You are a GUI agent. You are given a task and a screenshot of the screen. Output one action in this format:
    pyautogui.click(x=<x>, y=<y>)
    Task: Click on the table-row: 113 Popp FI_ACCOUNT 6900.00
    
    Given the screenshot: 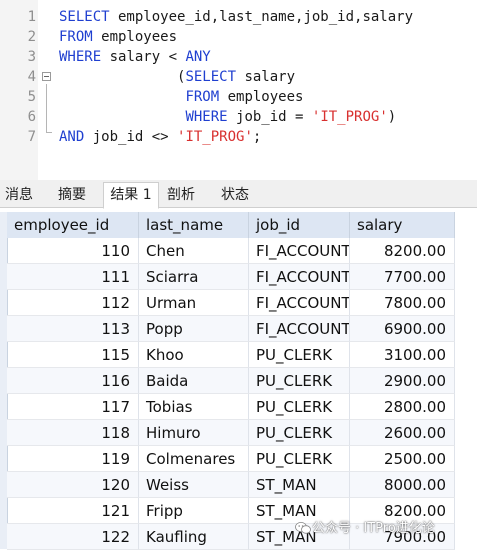 What is the action you would take?
    pyautogui.click(x=227, y=329)
    